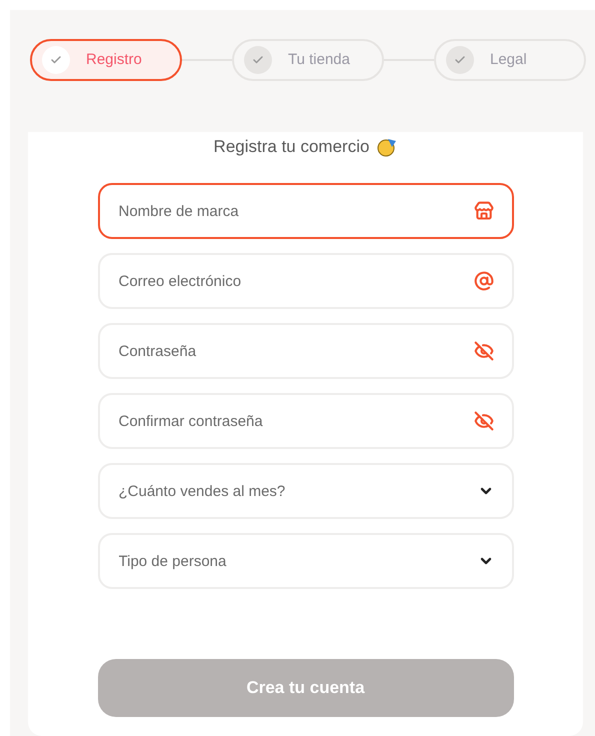 The width and height of the screenshot is (595, 736). Describe the element at coordinates (387, 147) in the screenshot. I see `party-emoji-icon` at that location.